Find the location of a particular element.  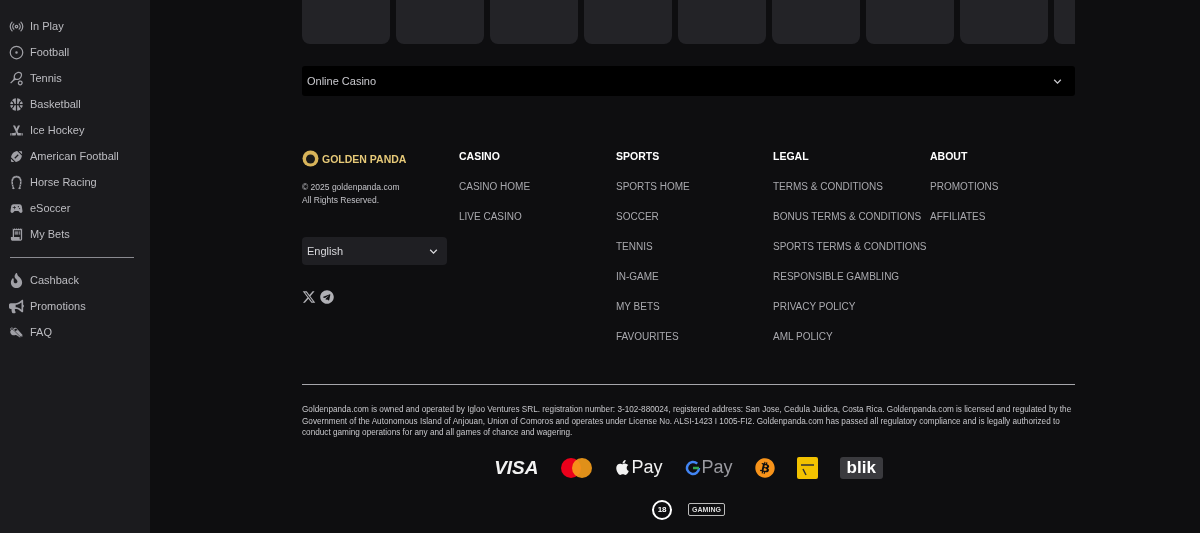

footer-link: MY BETS is located at coordinates (694, 307).